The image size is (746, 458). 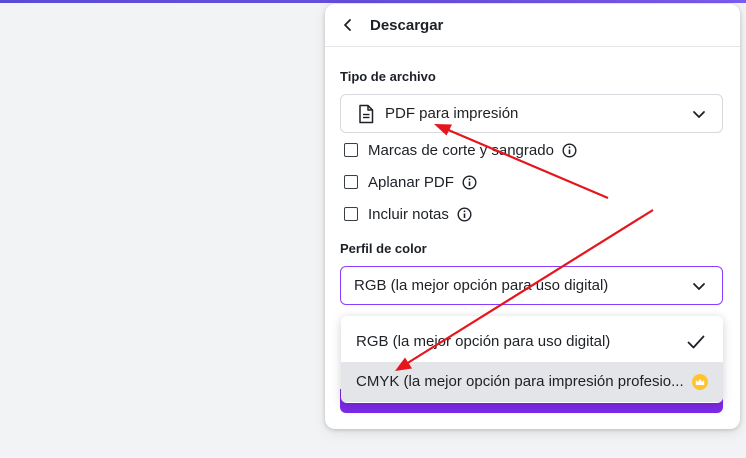 I want to click on chevron-left-icon, so click(x=347, y=25).